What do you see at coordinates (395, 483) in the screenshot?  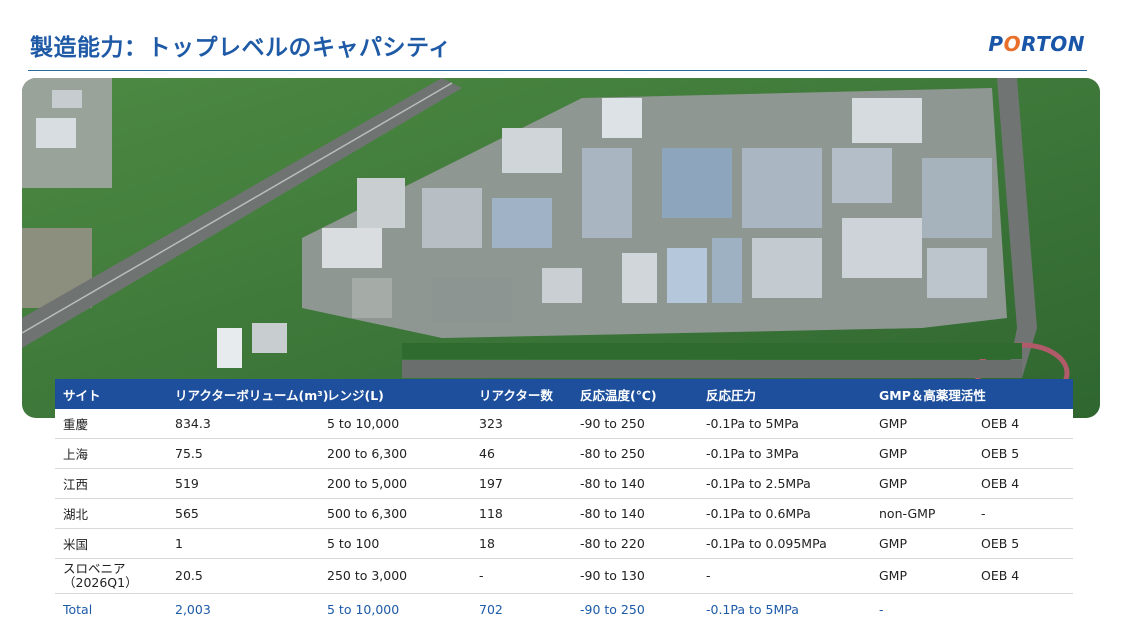 I see `cell-range: 200 to 5,000` at bounding box center [395, 483].